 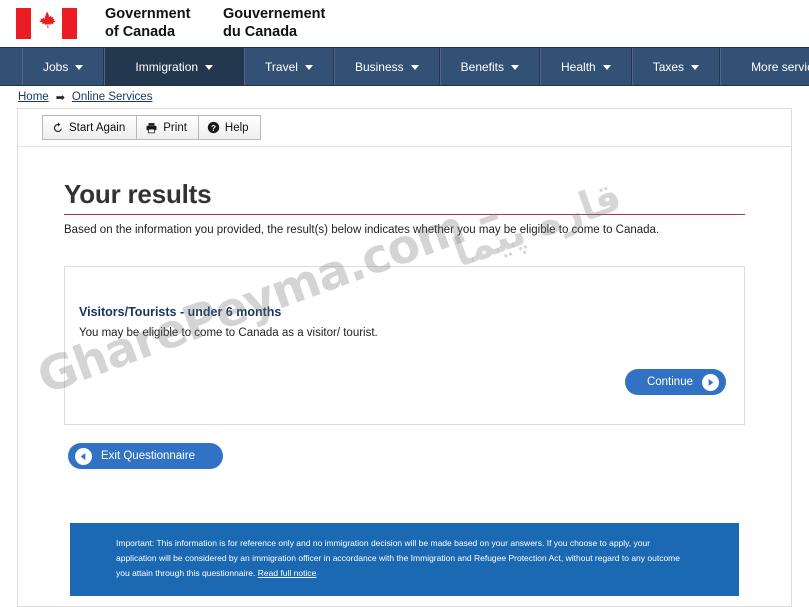 I want to click on nav-item-label: Health, so click(x=578, y=66).